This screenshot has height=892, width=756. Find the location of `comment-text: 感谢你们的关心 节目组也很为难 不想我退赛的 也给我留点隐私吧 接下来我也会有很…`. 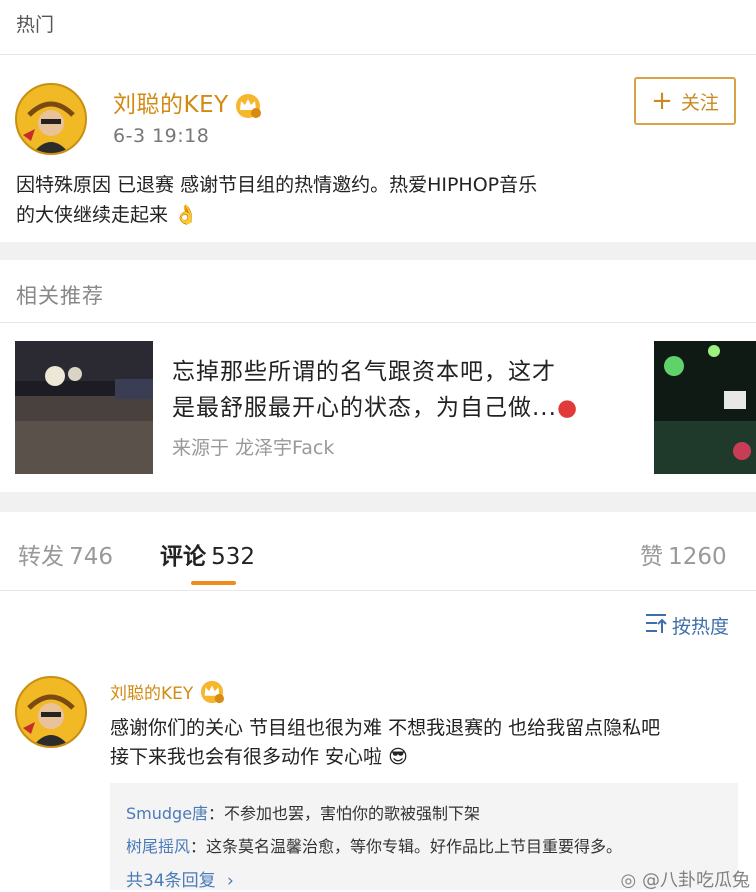

comment-text: 感谢你们的关心 节目组也很为难 不想我退赛的 也给我留点隐私吧 接下来我也会有很… is located at coordinates (425, 743).